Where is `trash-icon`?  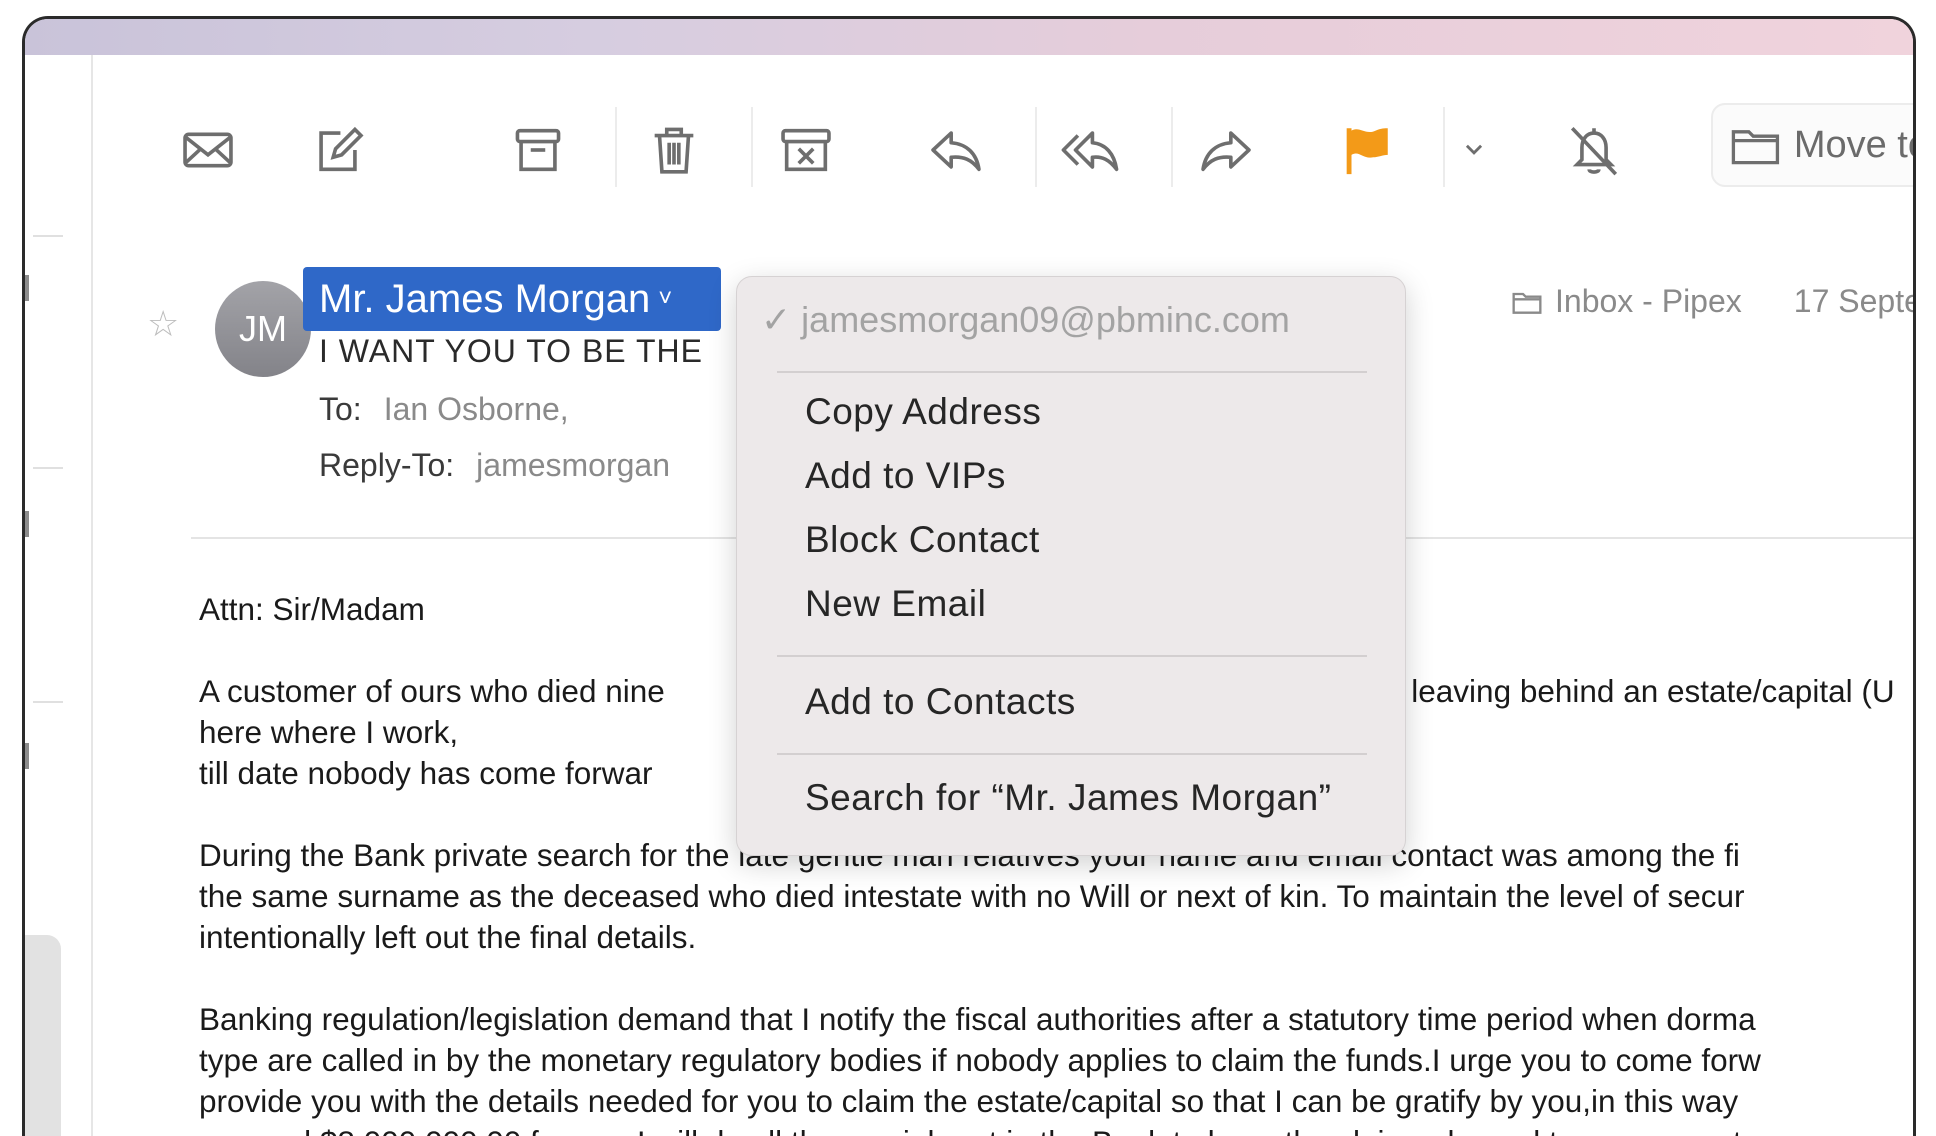
trash-icon is located at coordinates (674, 150).